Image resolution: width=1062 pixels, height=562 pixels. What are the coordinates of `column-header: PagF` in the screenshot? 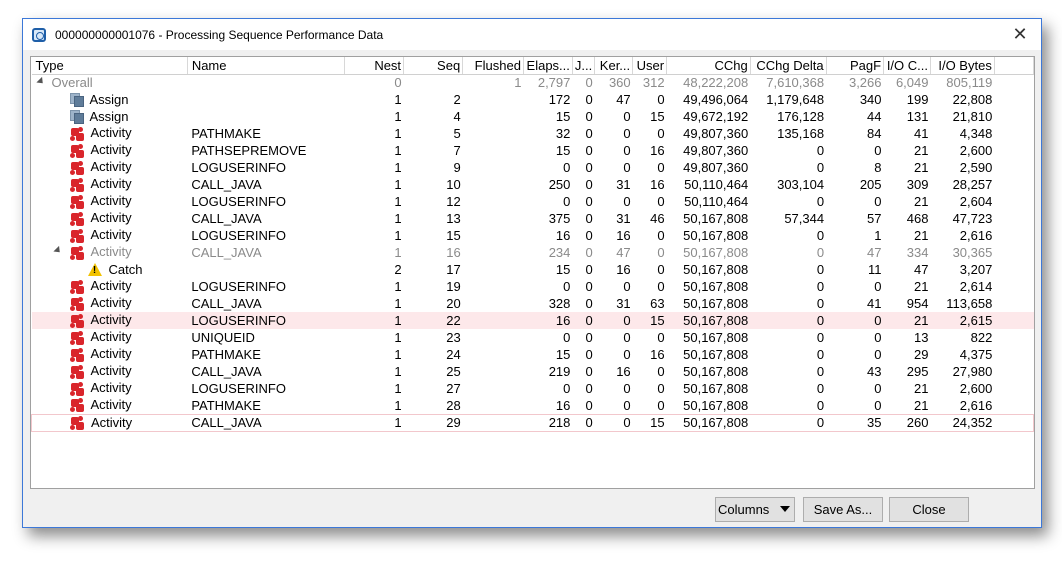 It's located at (855, 66).